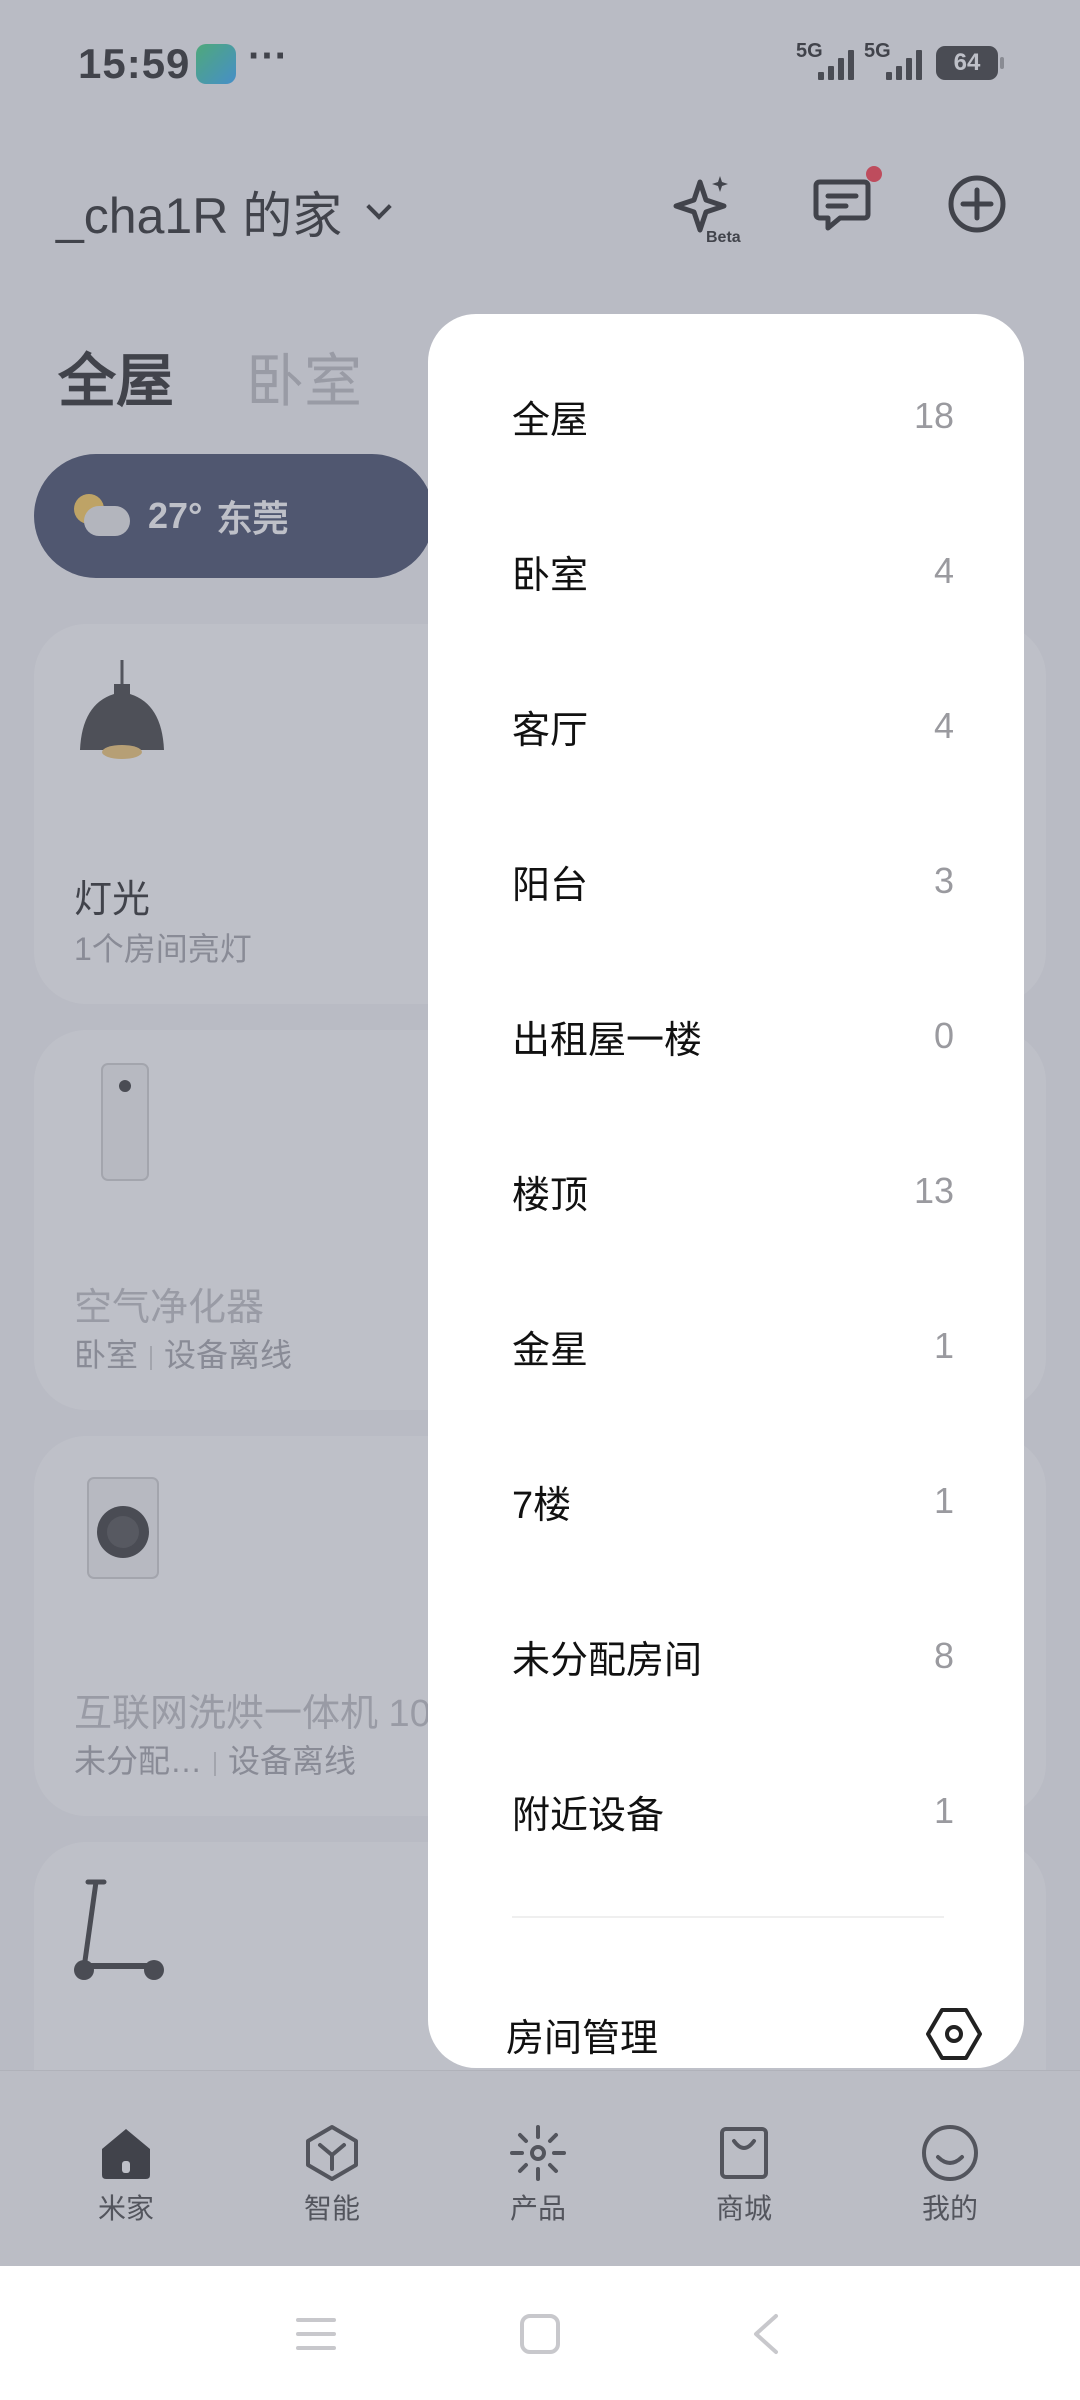 The width and height of the screenshot is (1080, 2400). Describe the element at coordinates (733, 881) in the screenshot. I see `room-option-balcony: 阳台 3` at that location.